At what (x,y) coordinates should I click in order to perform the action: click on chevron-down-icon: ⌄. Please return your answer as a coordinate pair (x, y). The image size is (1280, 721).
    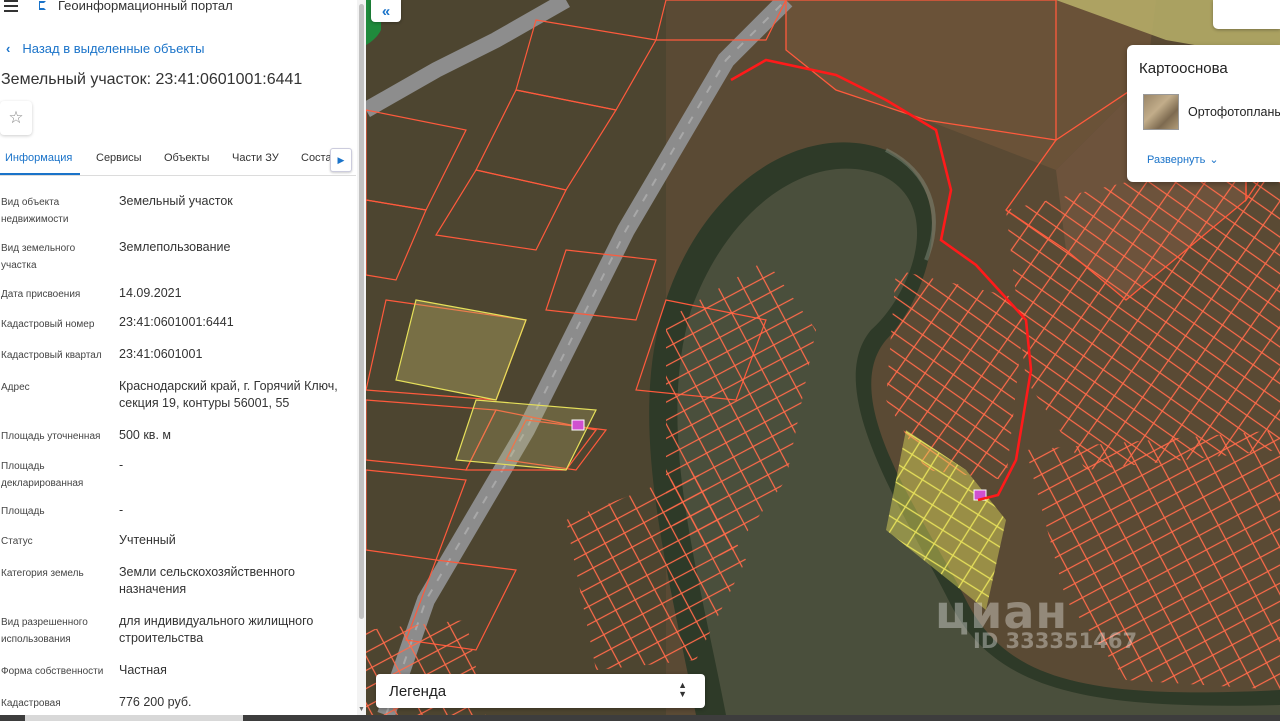
    Looking at the image, I should click on (1214, 160).